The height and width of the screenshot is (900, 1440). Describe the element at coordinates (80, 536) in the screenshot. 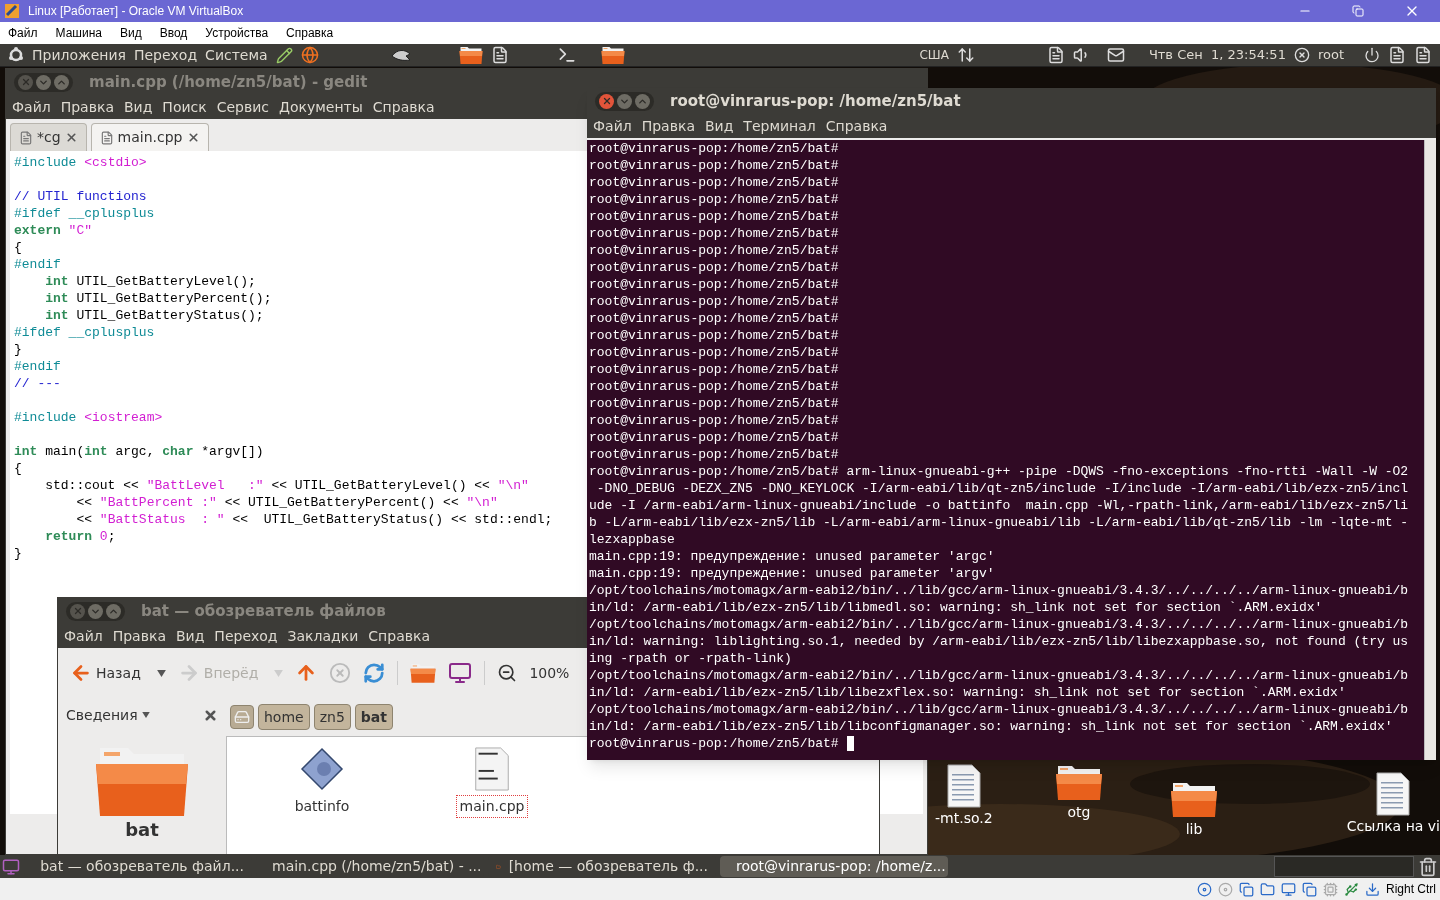

I see `code-line: return 0;` at that location.